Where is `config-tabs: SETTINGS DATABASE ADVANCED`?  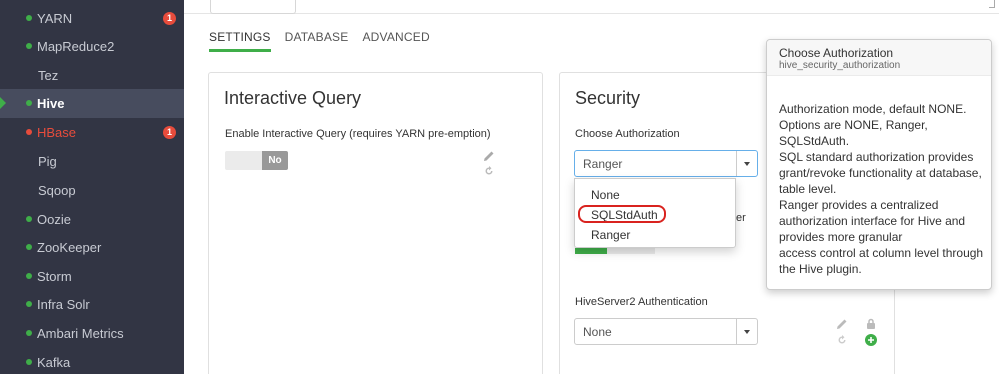 config-tabs: SETTINGS DATABASE ADVANCED is located at coordinates (326, 41).